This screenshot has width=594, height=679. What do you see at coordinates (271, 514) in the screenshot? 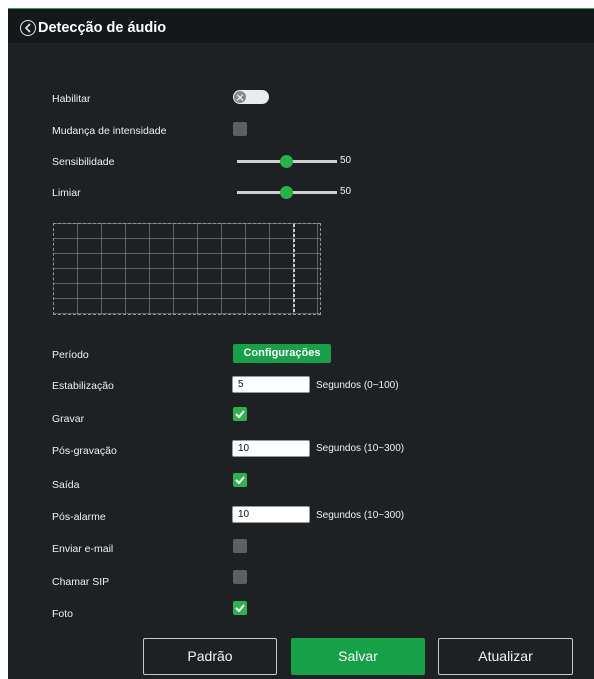
I see `pos-alarme-input` at bounding box center [271, 514].